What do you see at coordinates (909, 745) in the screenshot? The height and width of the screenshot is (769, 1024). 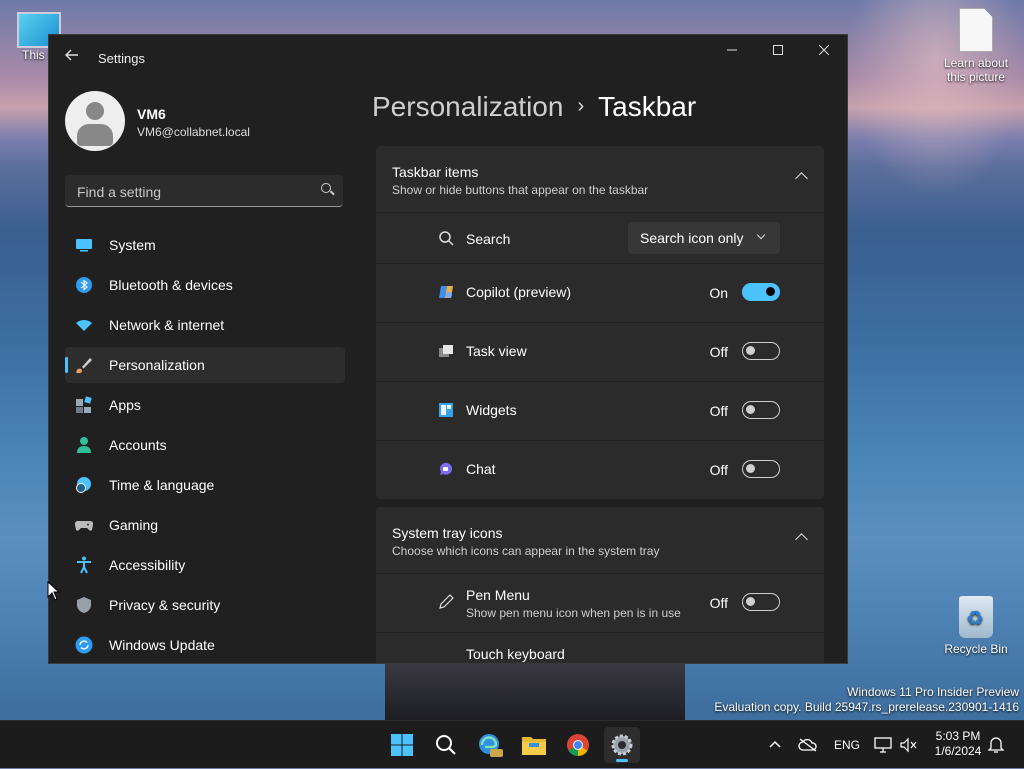 I see `volume-tray-button` at bounding box center [909, 745].